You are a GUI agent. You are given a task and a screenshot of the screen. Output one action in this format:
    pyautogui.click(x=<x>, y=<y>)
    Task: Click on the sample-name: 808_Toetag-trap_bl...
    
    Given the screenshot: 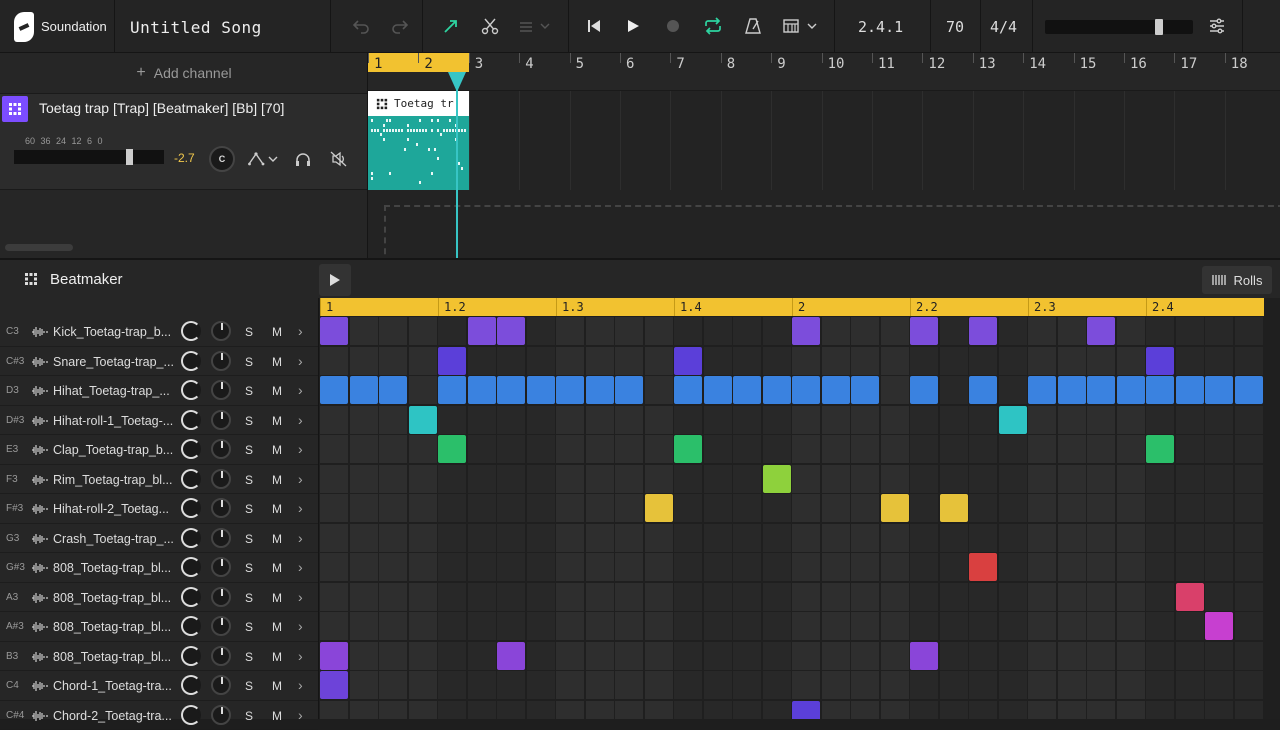 What is the action you would take?
    pyautogui.click(x=113, y=568)
    